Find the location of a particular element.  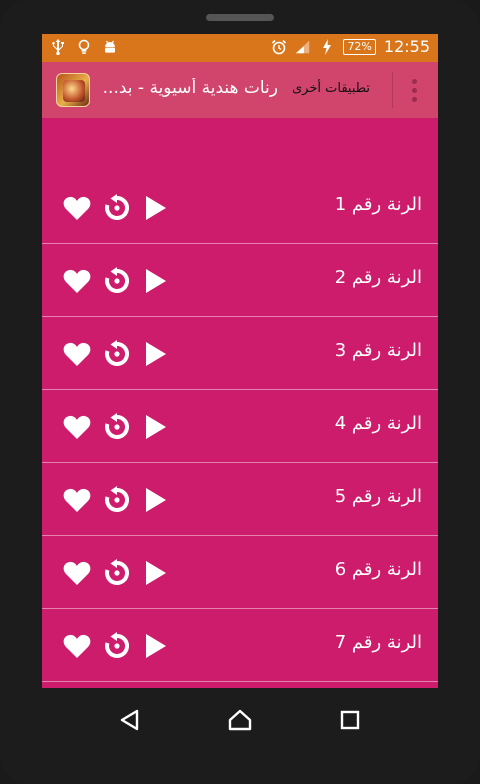

list-item: الرنة رقم 4 is located at coordinates (240, 426).